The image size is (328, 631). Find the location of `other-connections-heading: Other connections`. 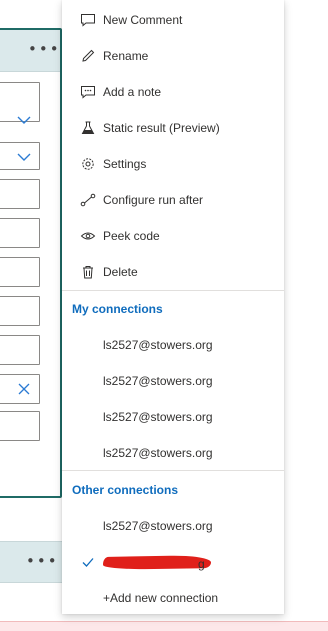

other-connections-heading: Other connections is located at coordinates (125, 490).